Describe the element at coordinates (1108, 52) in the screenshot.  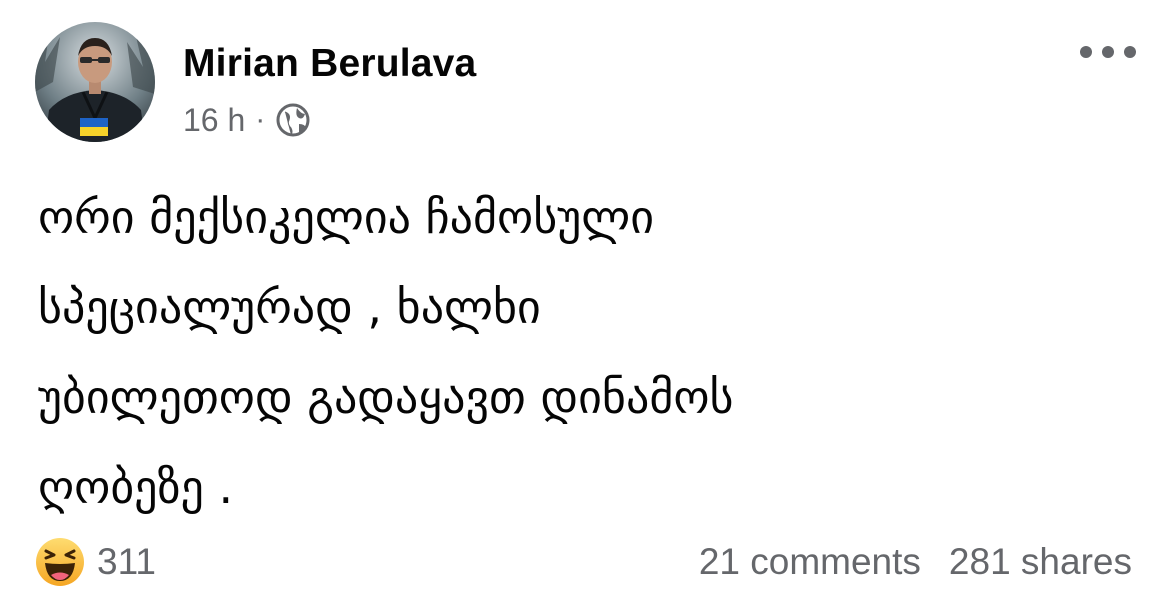
I see `more-options-button` at that location.